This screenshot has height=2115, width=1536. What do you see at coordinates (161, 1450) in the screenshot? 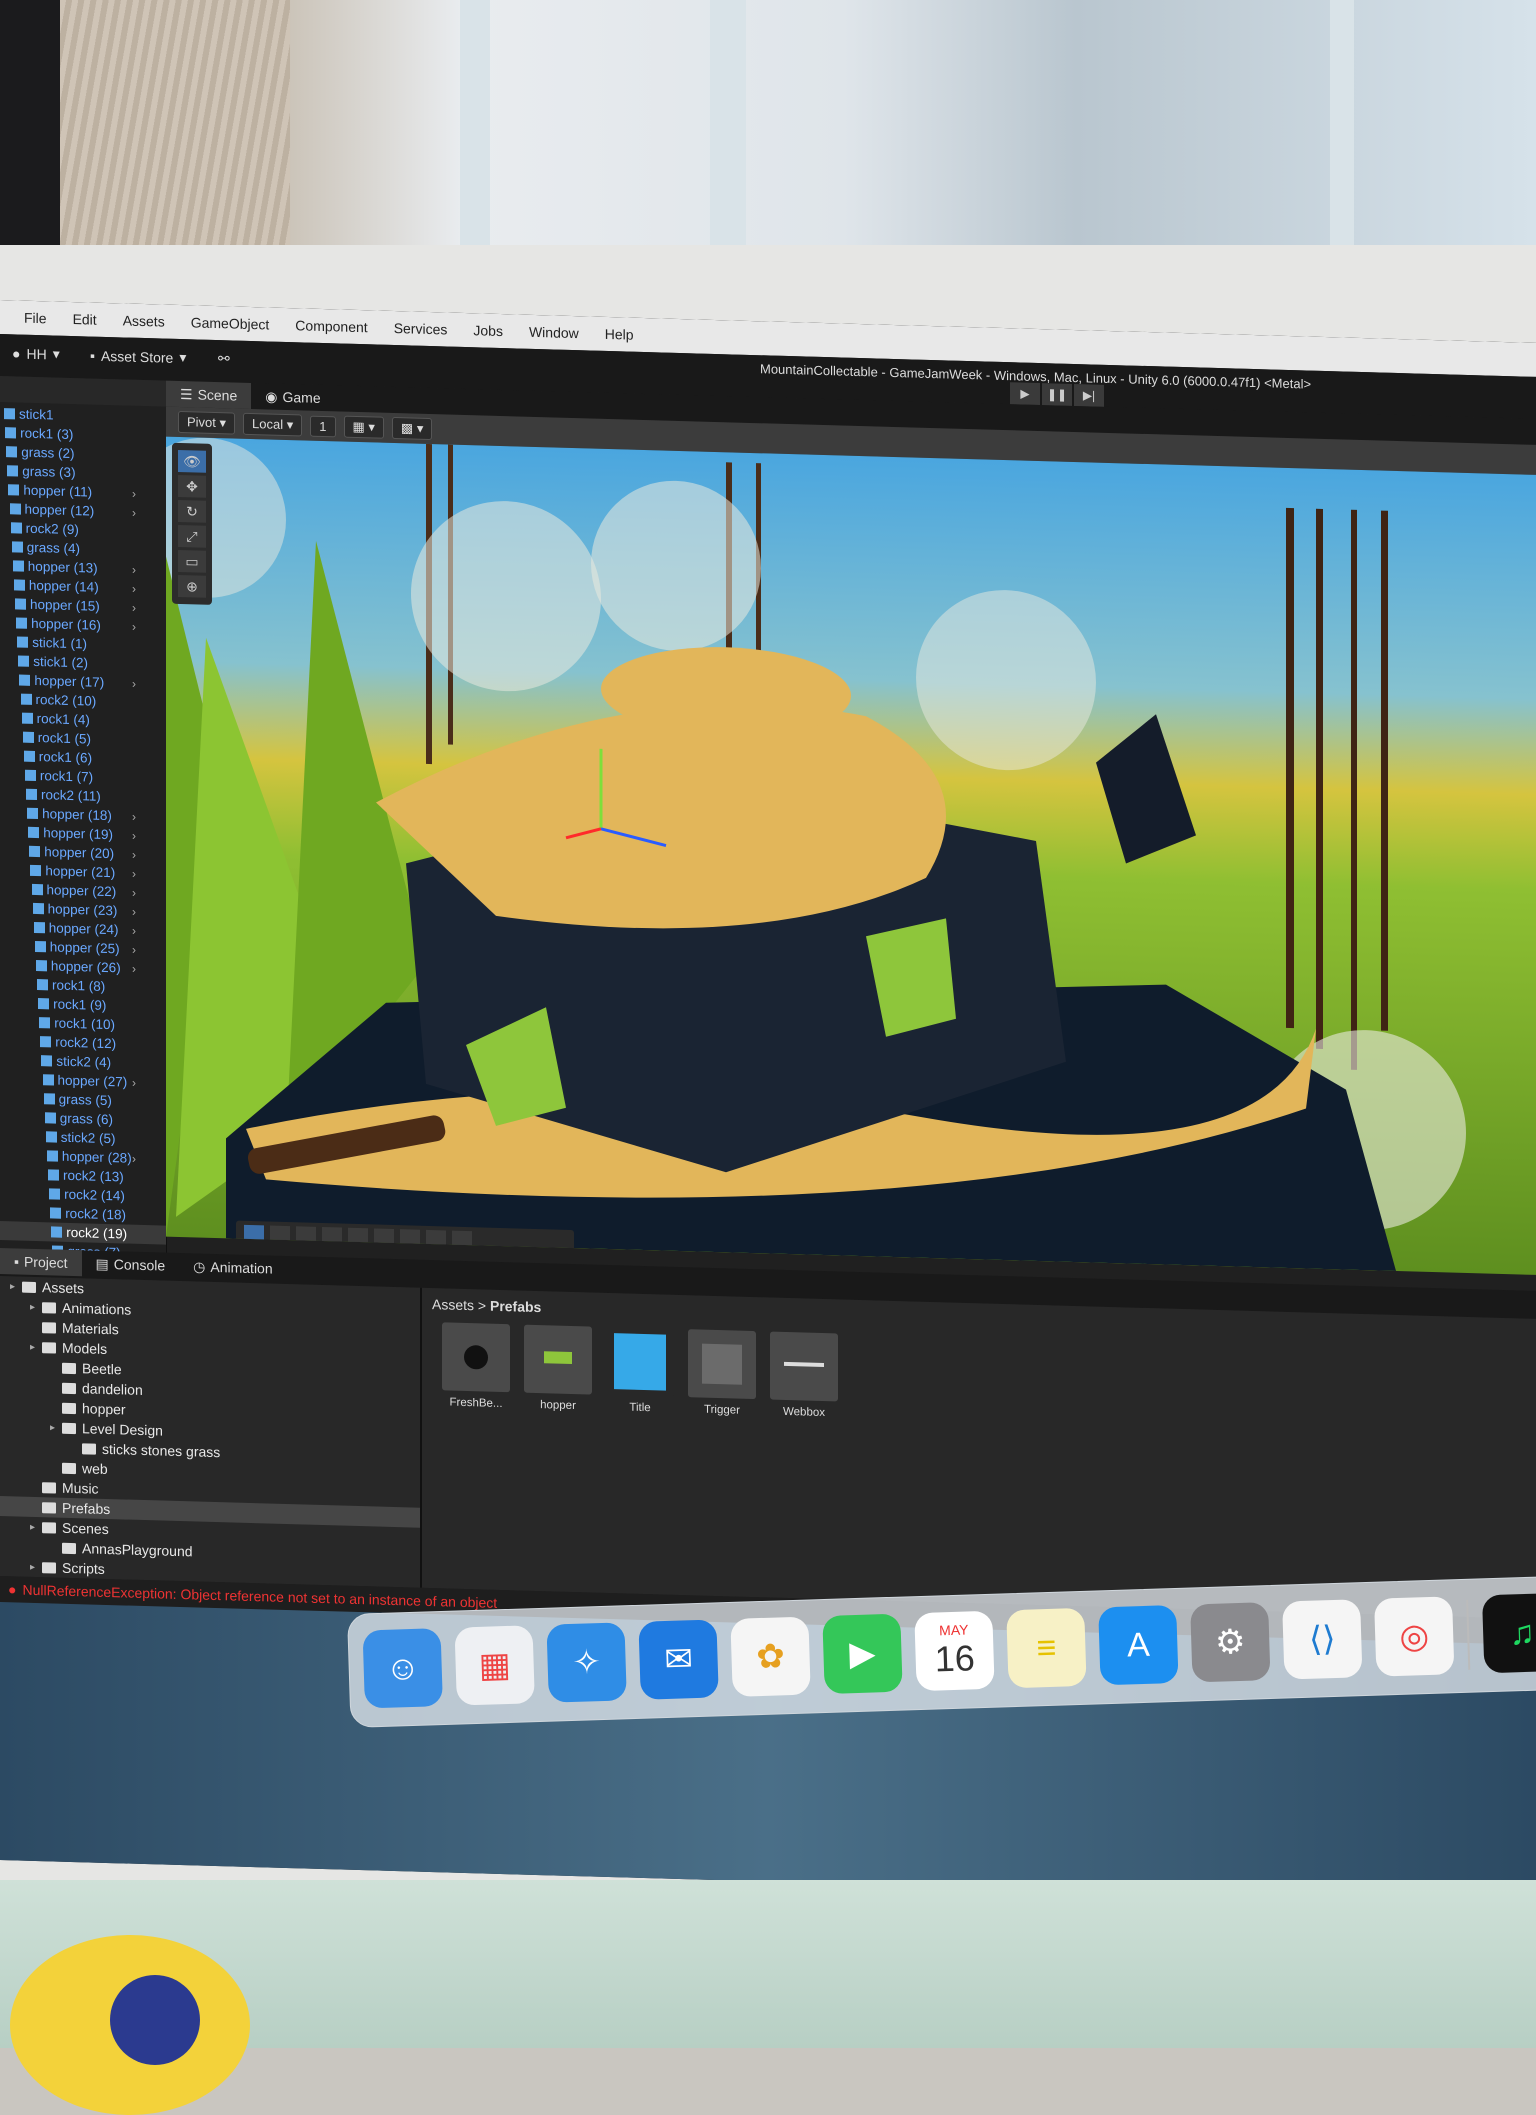
I see `project-folder-label: sticks stones grass` at bounding box center [161, 1450].